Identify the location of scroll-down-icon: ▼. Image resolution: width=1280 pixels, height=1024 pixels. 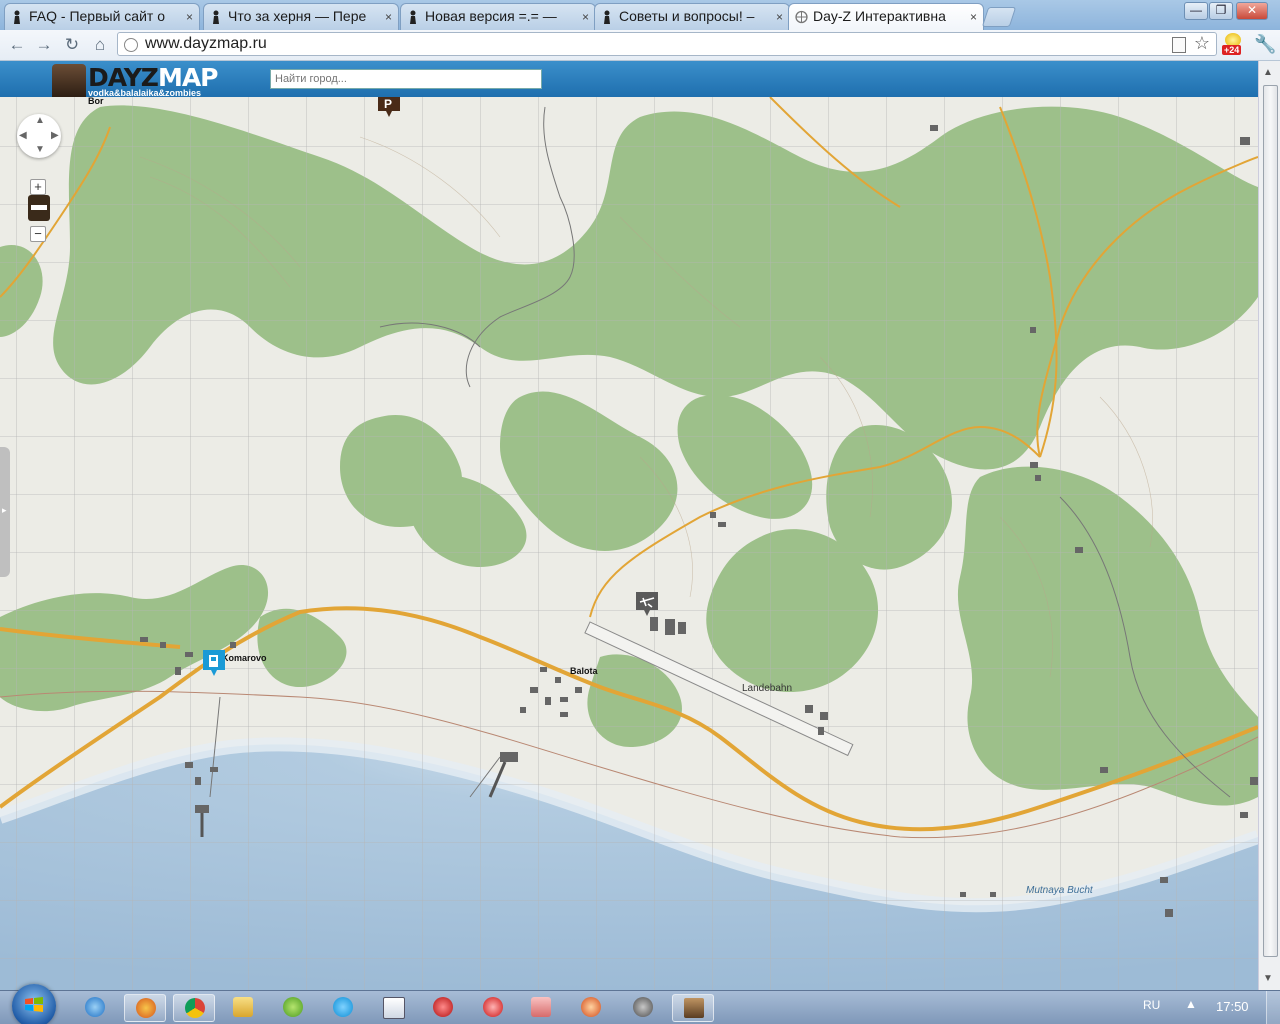
(1268, 978).